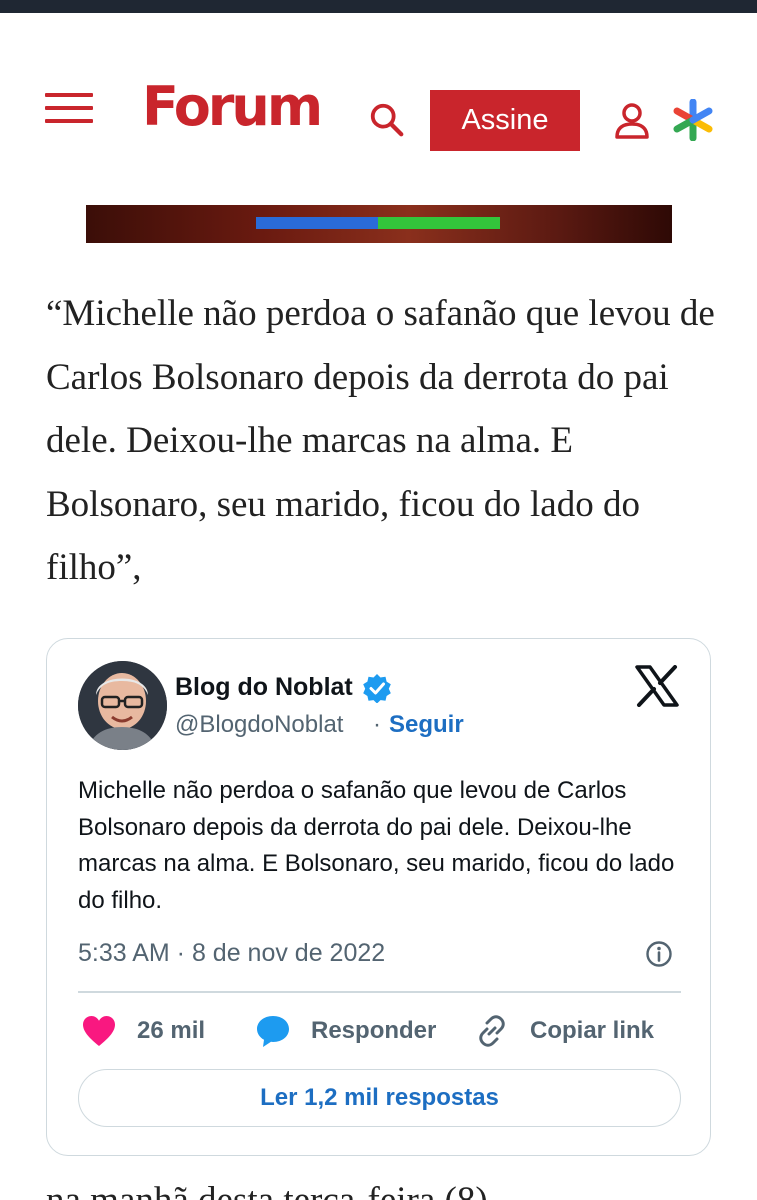  I want to click on subscribe-button: Assine, so click(505, 120).